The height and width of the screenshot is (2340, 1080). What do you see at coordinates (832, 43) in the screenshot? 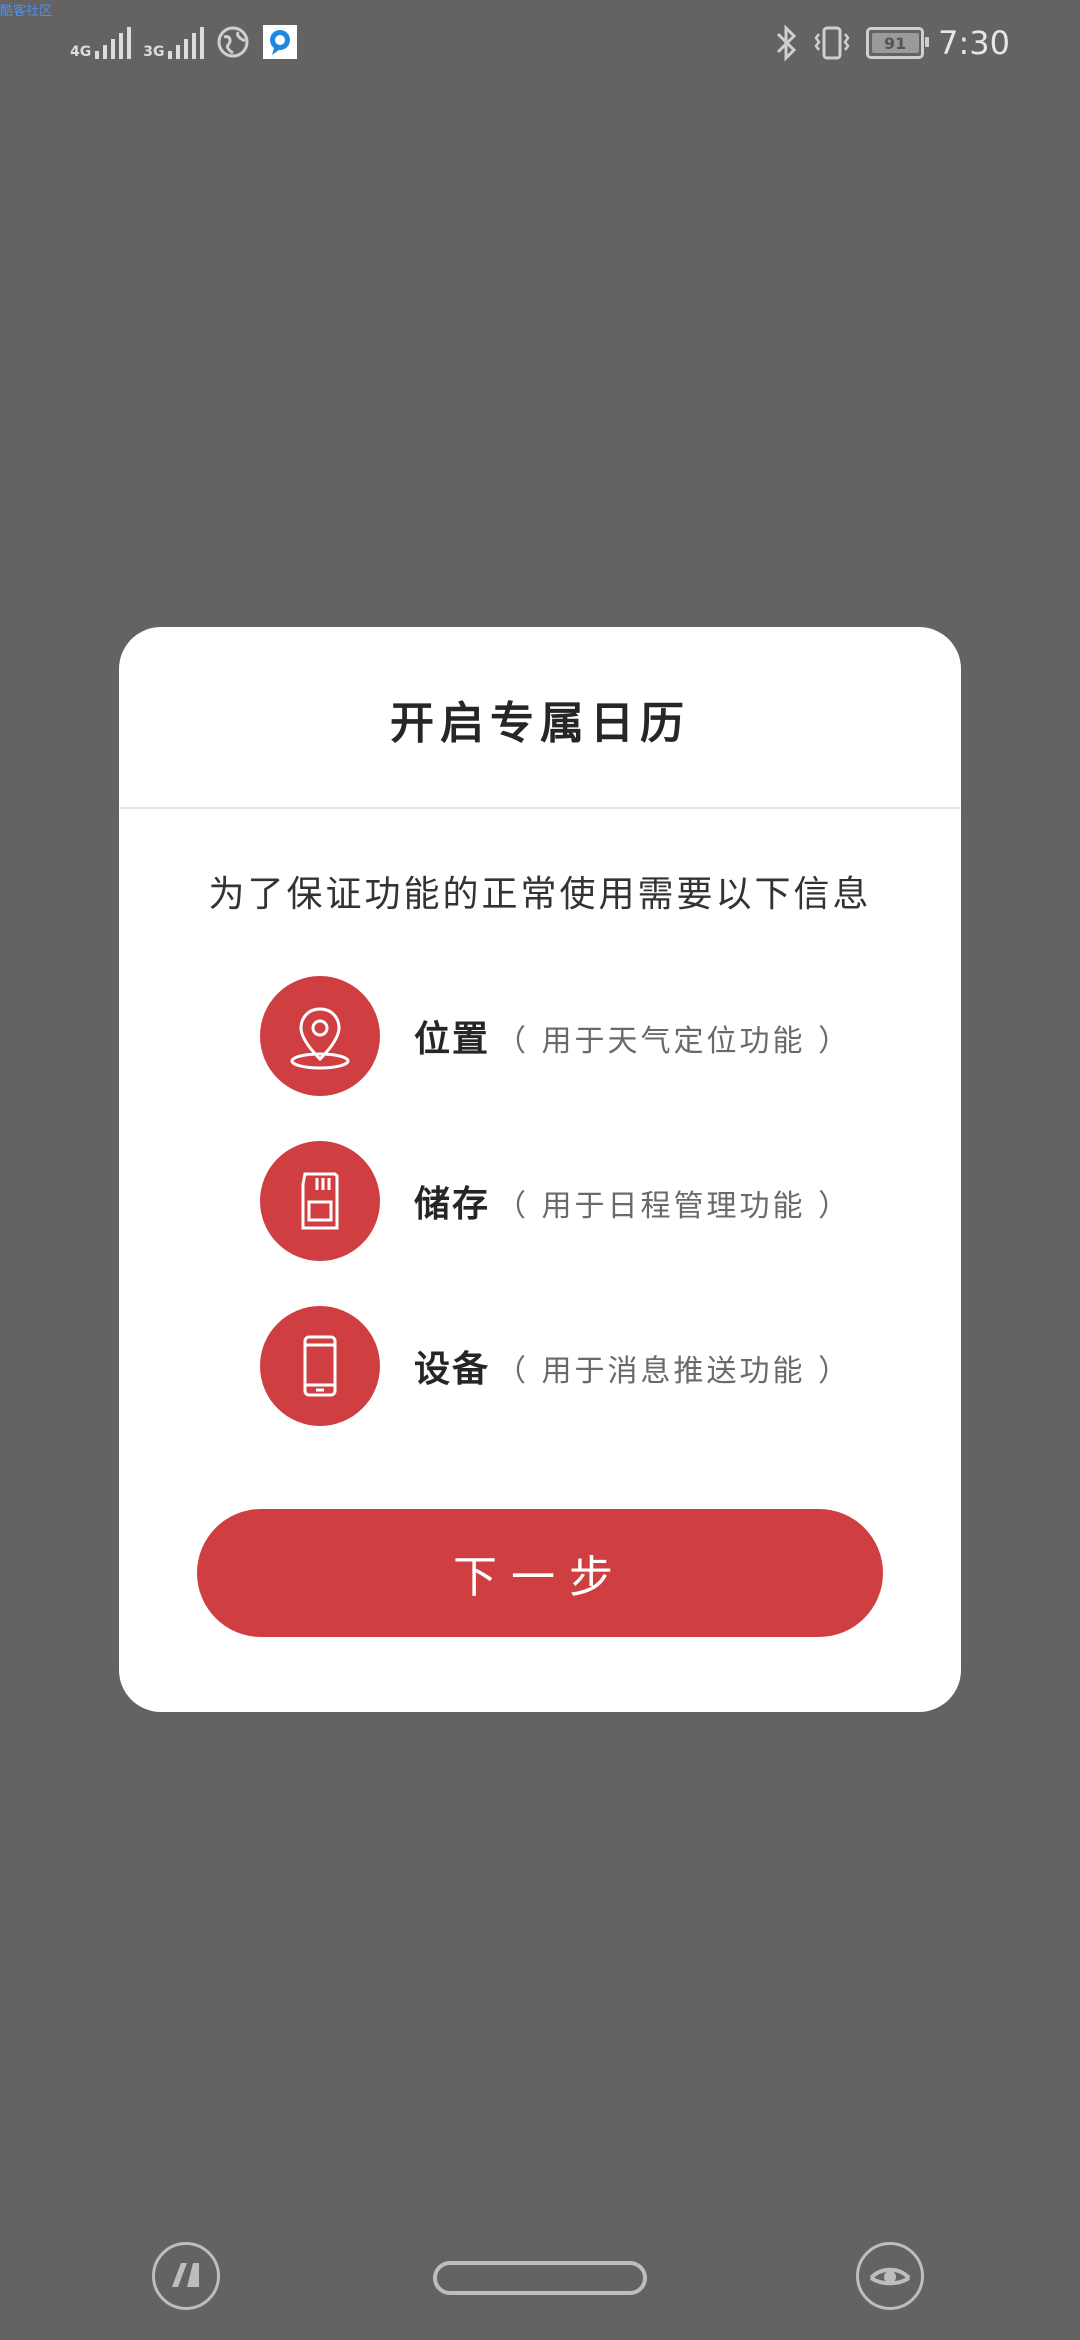
I see `vibrate-icon` at bounding box center [832, 43].